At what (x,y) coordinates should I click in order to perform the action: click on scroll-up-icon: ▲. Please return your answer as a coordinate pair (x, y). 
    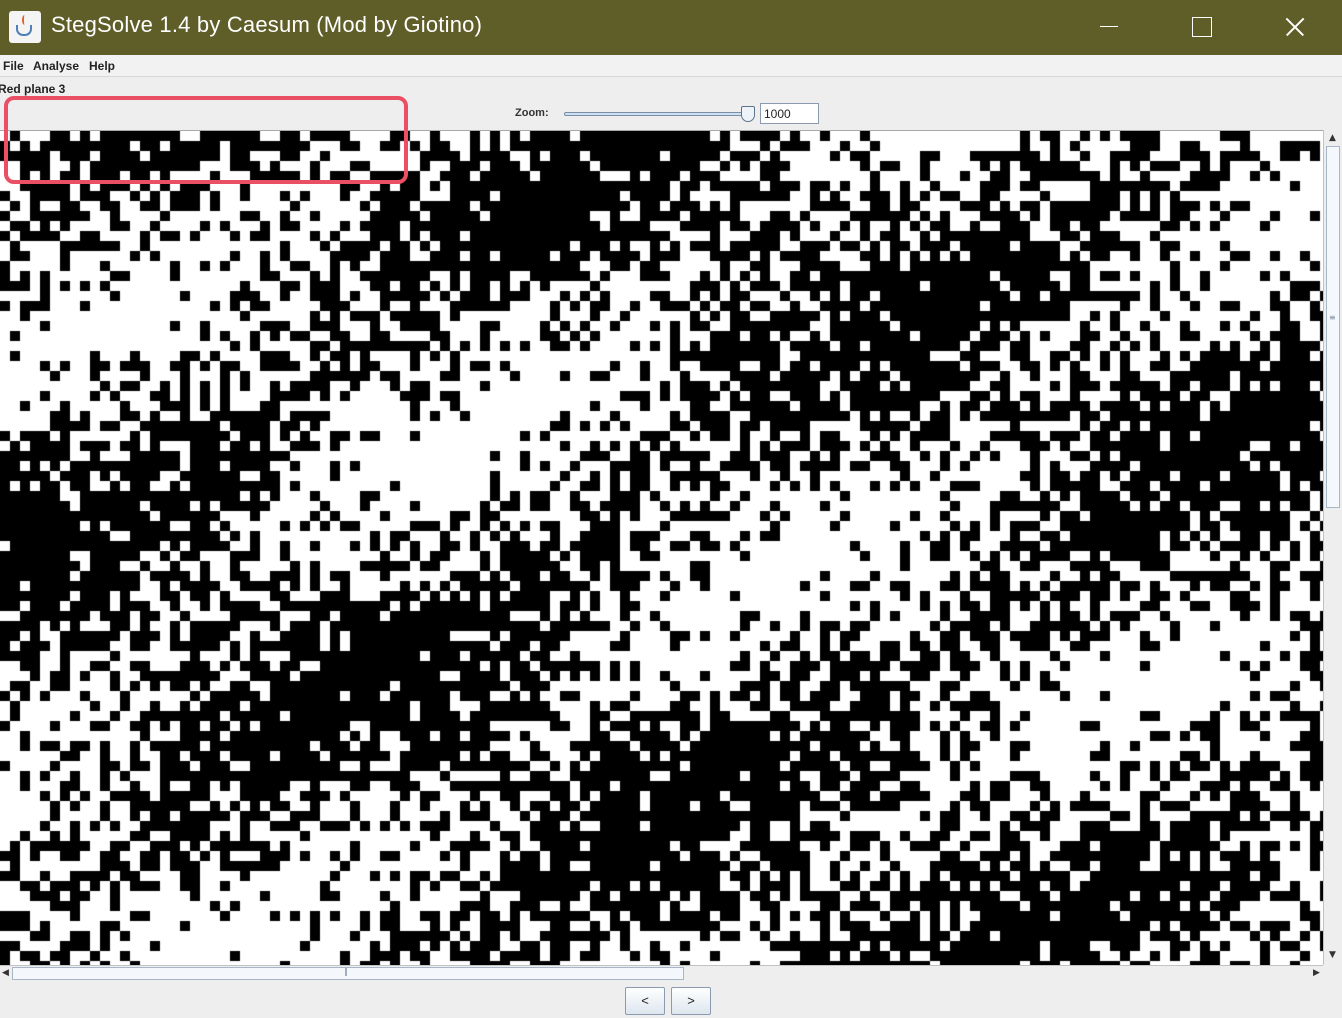
    Looking at the image, I should click on (1332, 138).